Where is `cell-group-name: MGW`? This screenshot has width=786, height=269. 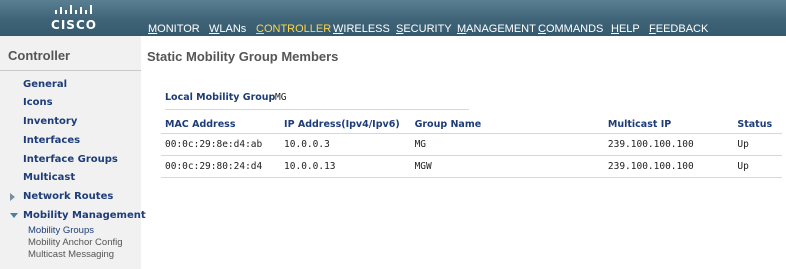
cell-group-name: MGW is located at coordinates (507, 166).